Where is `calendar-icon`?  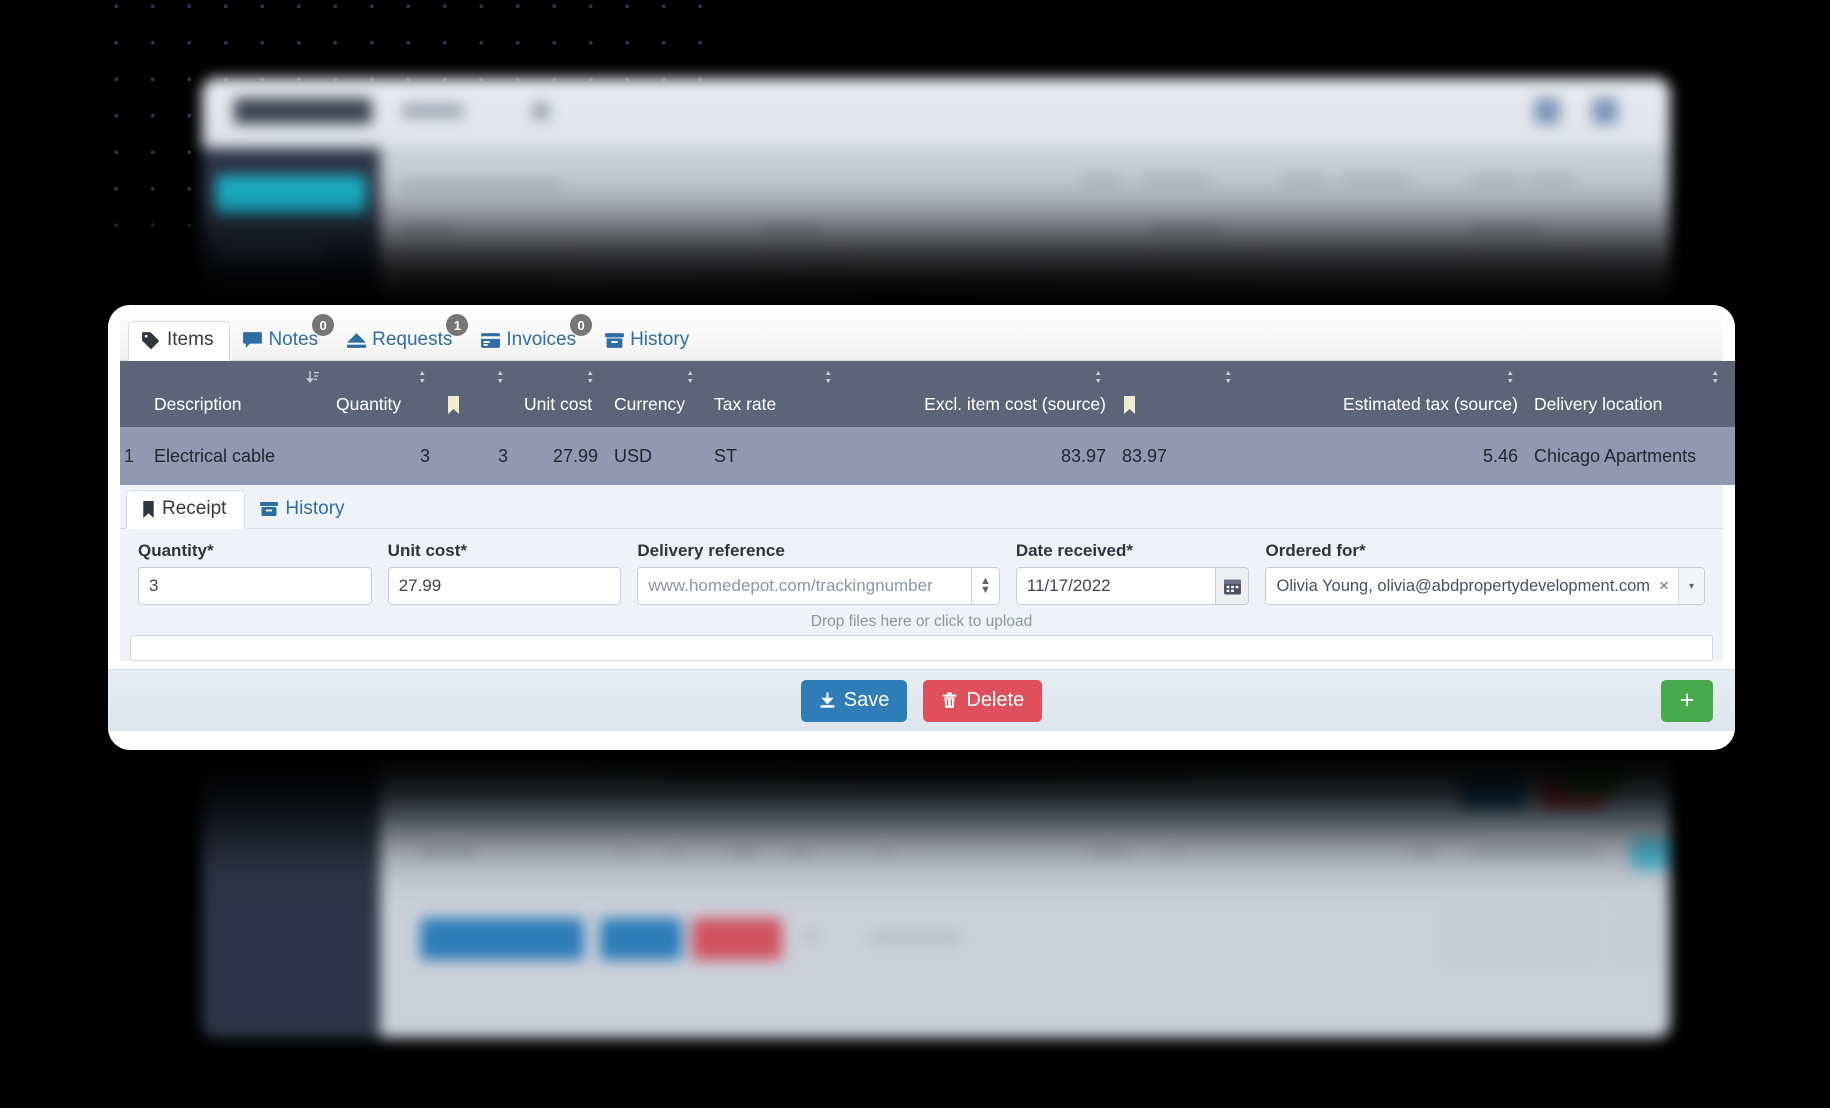 calendar-icon is located at coordinates (1232, 586).